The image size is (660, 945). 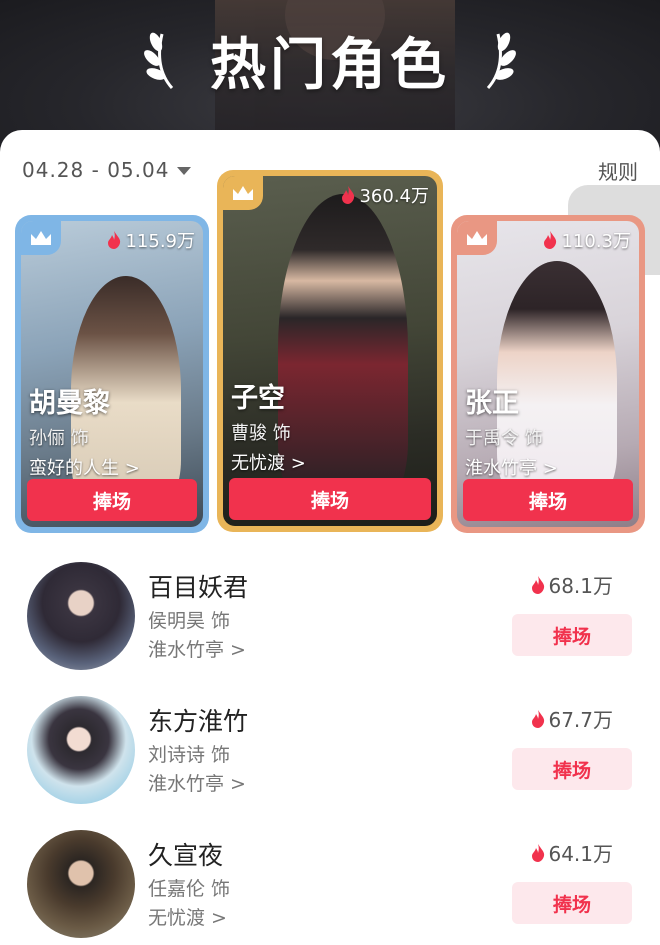 I want to click on list-item: 百目妖君 侯明昊 饰 淮水竹亭 > 68.1万 捧场, so click(x=330, y=622).